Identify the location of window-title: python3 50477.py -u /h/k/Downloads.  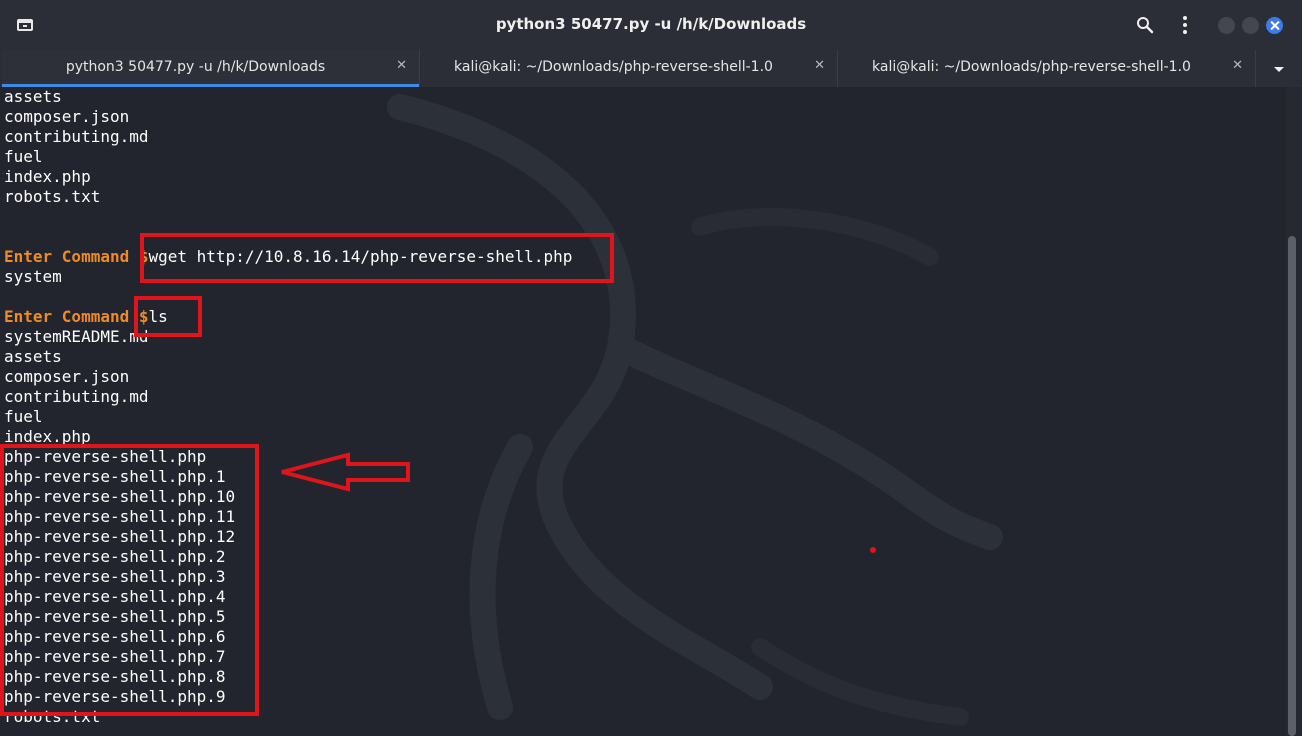
(651, 24).